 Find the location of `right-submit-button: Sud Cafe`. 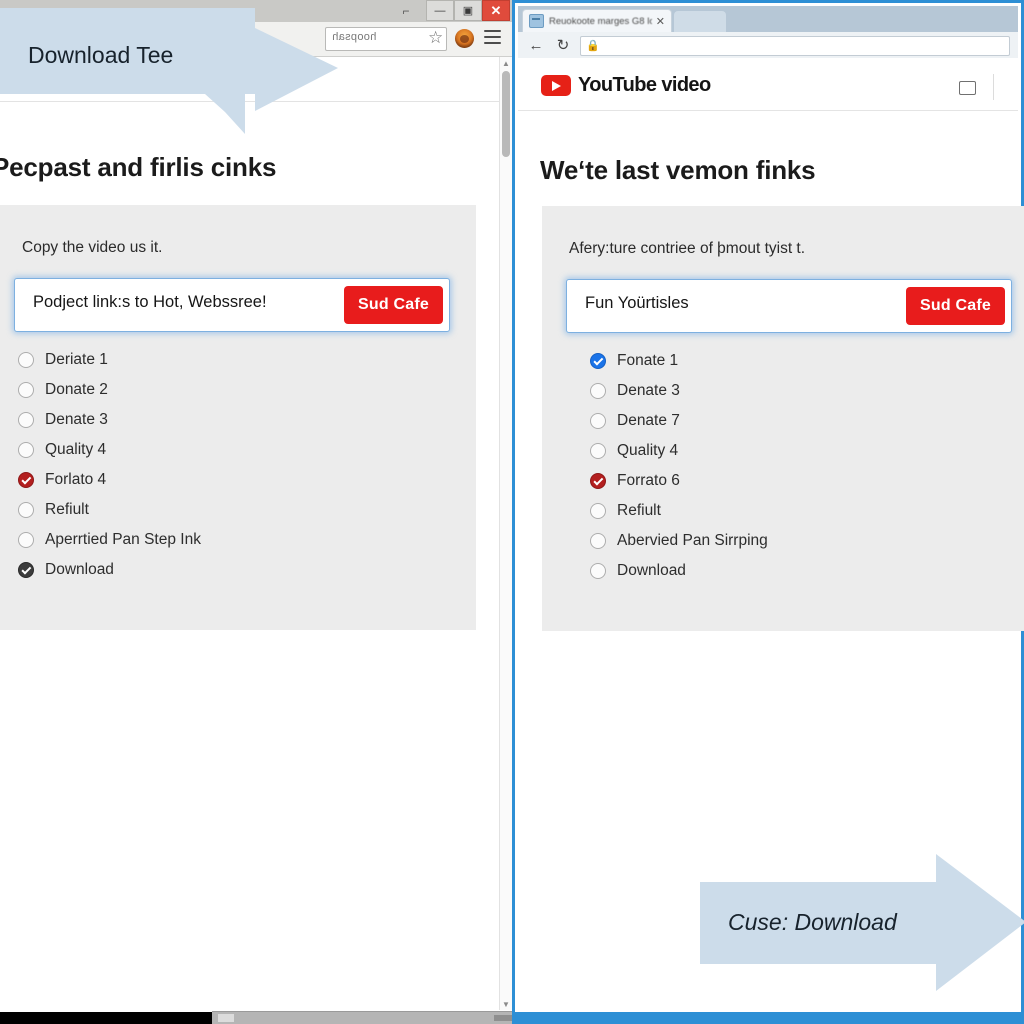

right-submit-button: Sud Cafe is located at coordinates (955, 306).